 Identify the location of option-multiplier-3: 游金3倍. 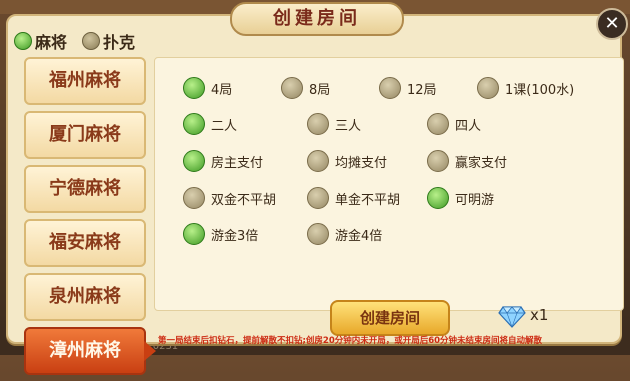
(220, 234).